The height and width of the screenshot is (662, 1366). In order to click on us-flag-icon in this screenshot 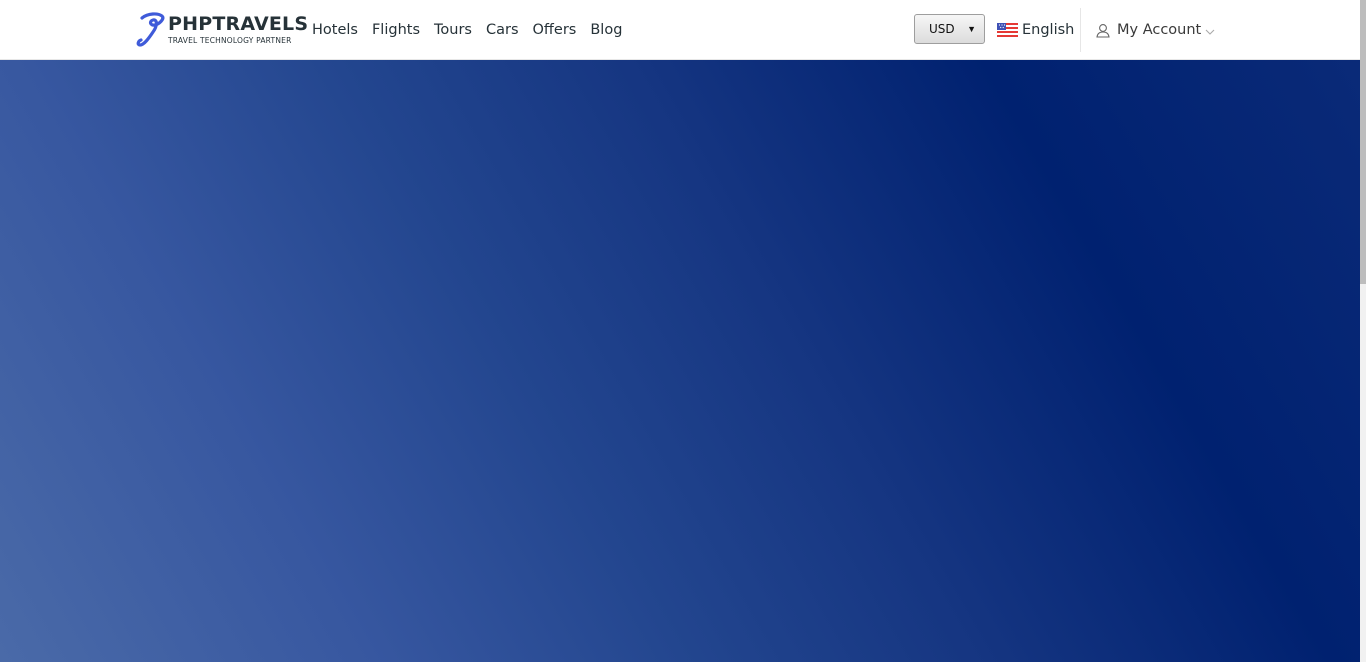, I will do `click(1007, 30)`.